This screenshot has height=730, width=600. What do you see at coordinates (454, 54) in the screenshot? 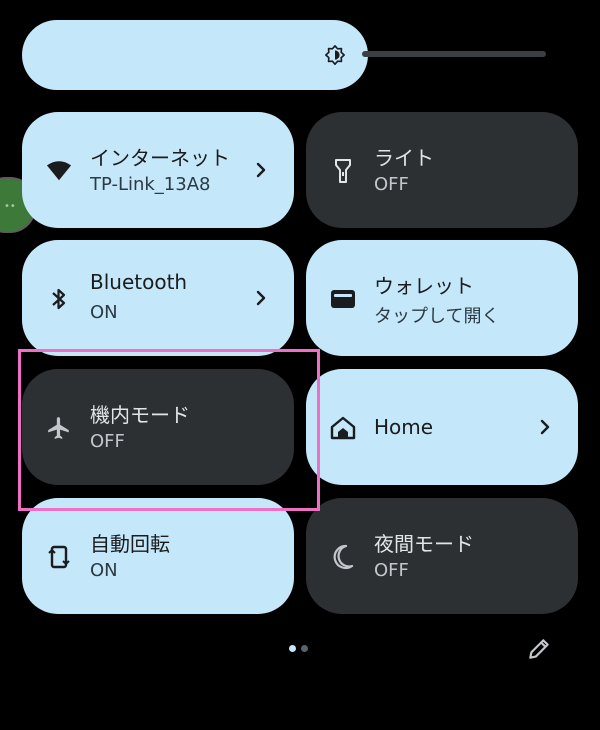
I see `brightness-track` at bounding box center [454, 54].